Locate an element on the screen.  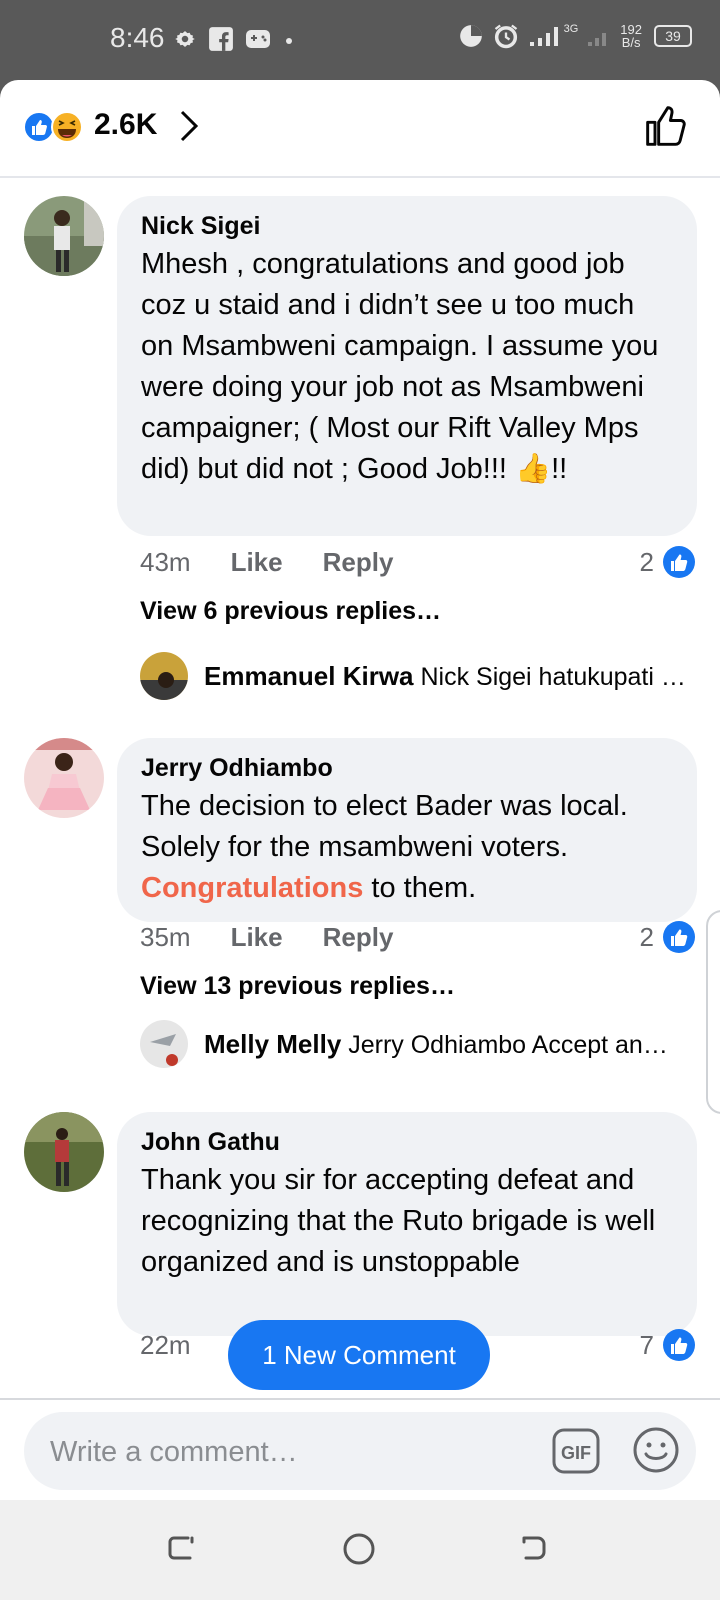
network-speed: 192 B/s is located at coordinates (631, 36).